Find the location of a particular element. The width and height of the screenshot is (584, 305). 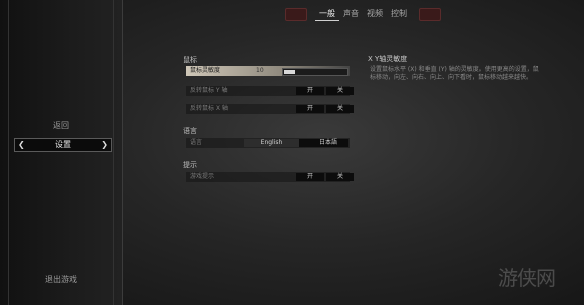

settings-tabs: 一般 声音 视频 控制 is located at coordinates (363, 14).